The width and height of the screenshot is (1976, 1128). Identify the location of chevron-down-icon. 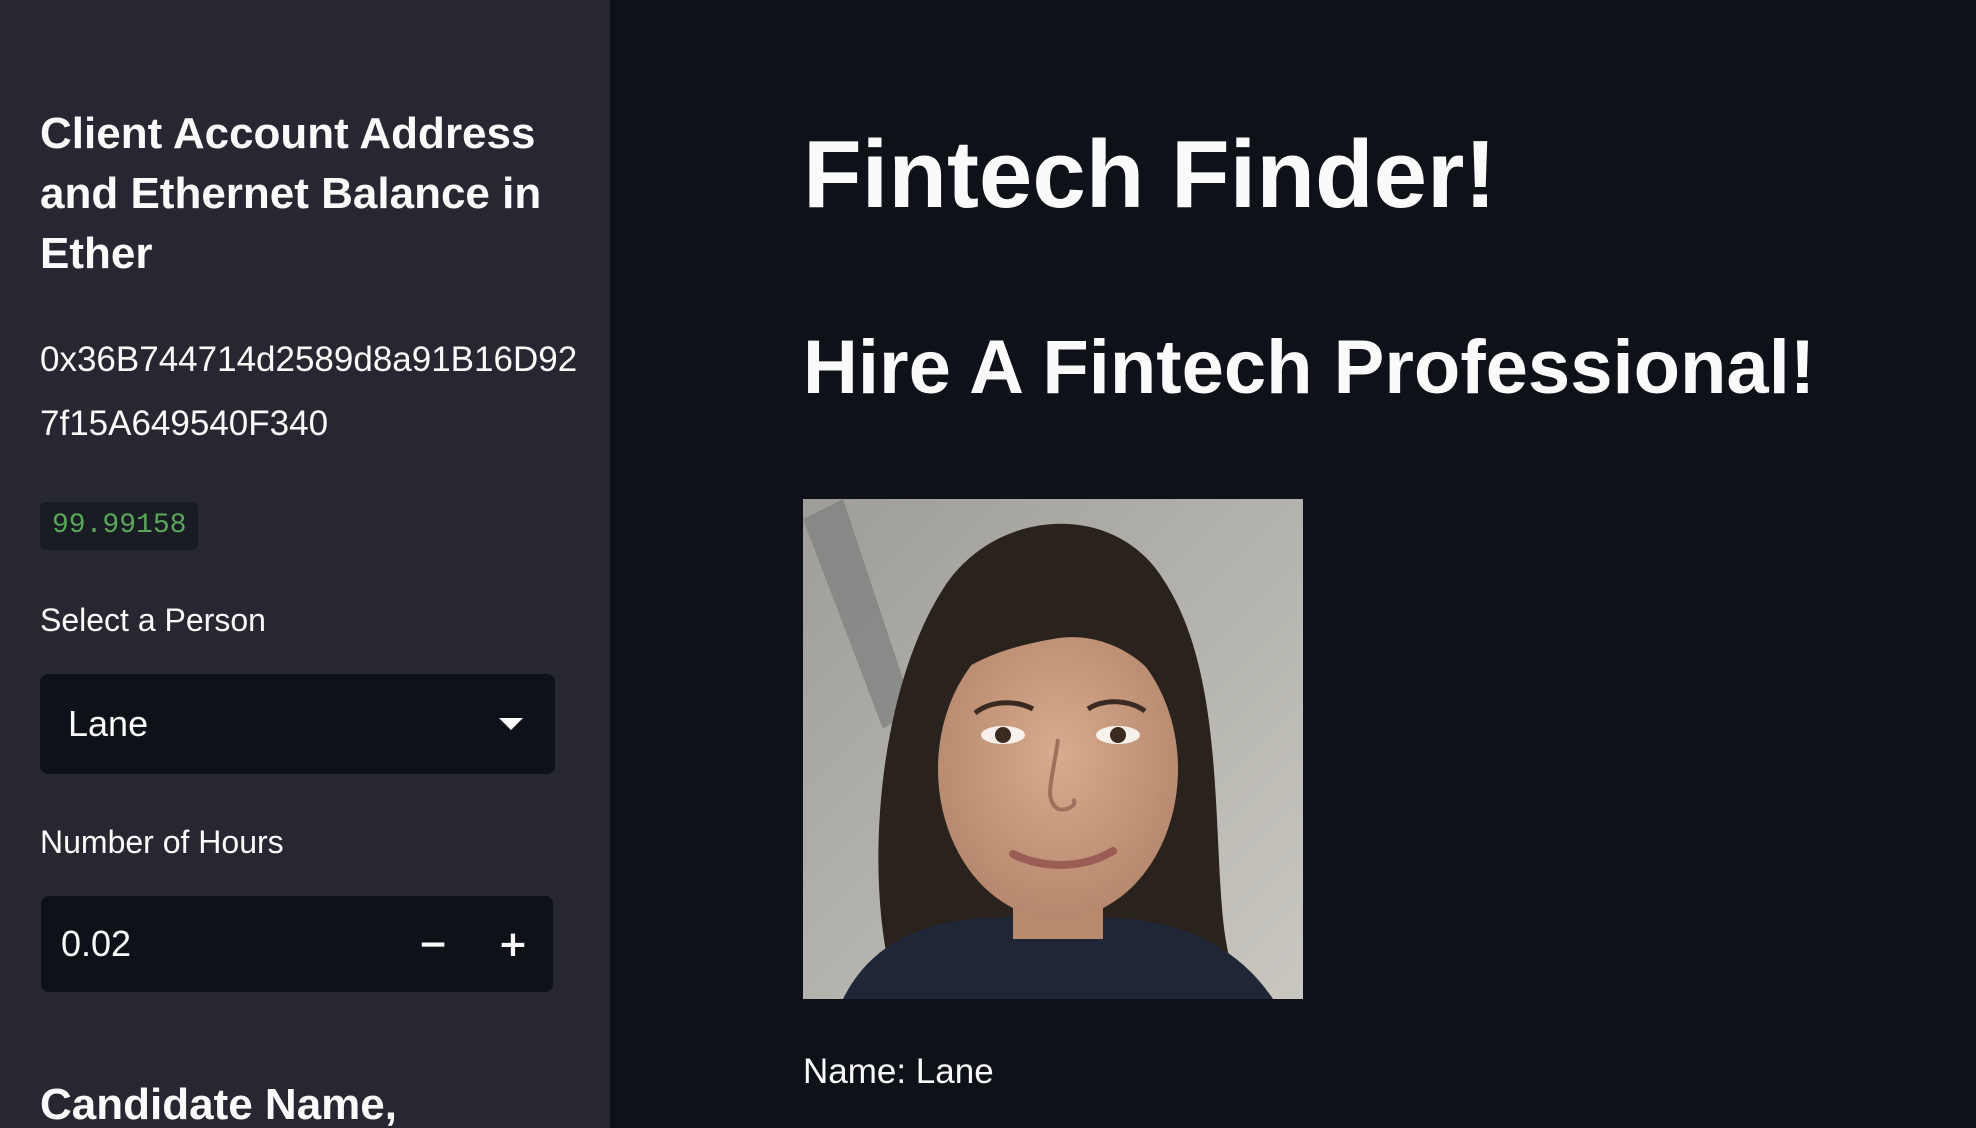
(511, 724).